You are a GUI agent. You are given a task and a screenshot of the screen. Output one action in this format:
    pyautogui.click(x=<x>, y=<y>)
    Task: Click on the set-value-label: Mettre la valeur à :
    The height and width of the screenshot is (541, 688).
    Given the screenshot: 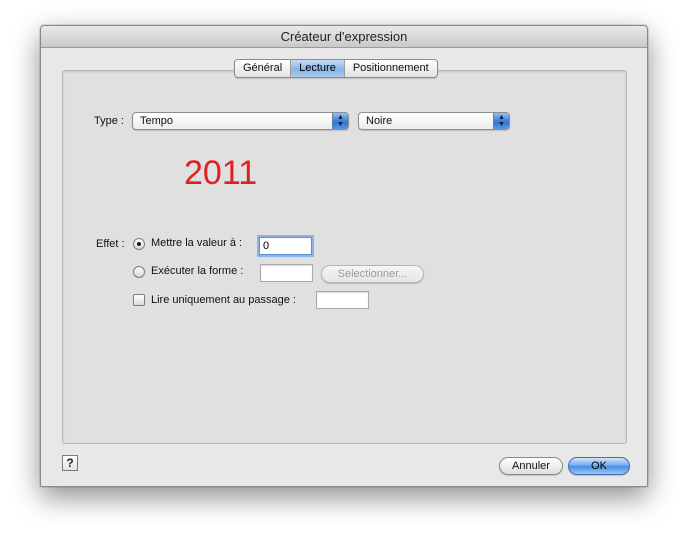 What is the action you would take?
    pyautogui.click(x=197, y=243)
    